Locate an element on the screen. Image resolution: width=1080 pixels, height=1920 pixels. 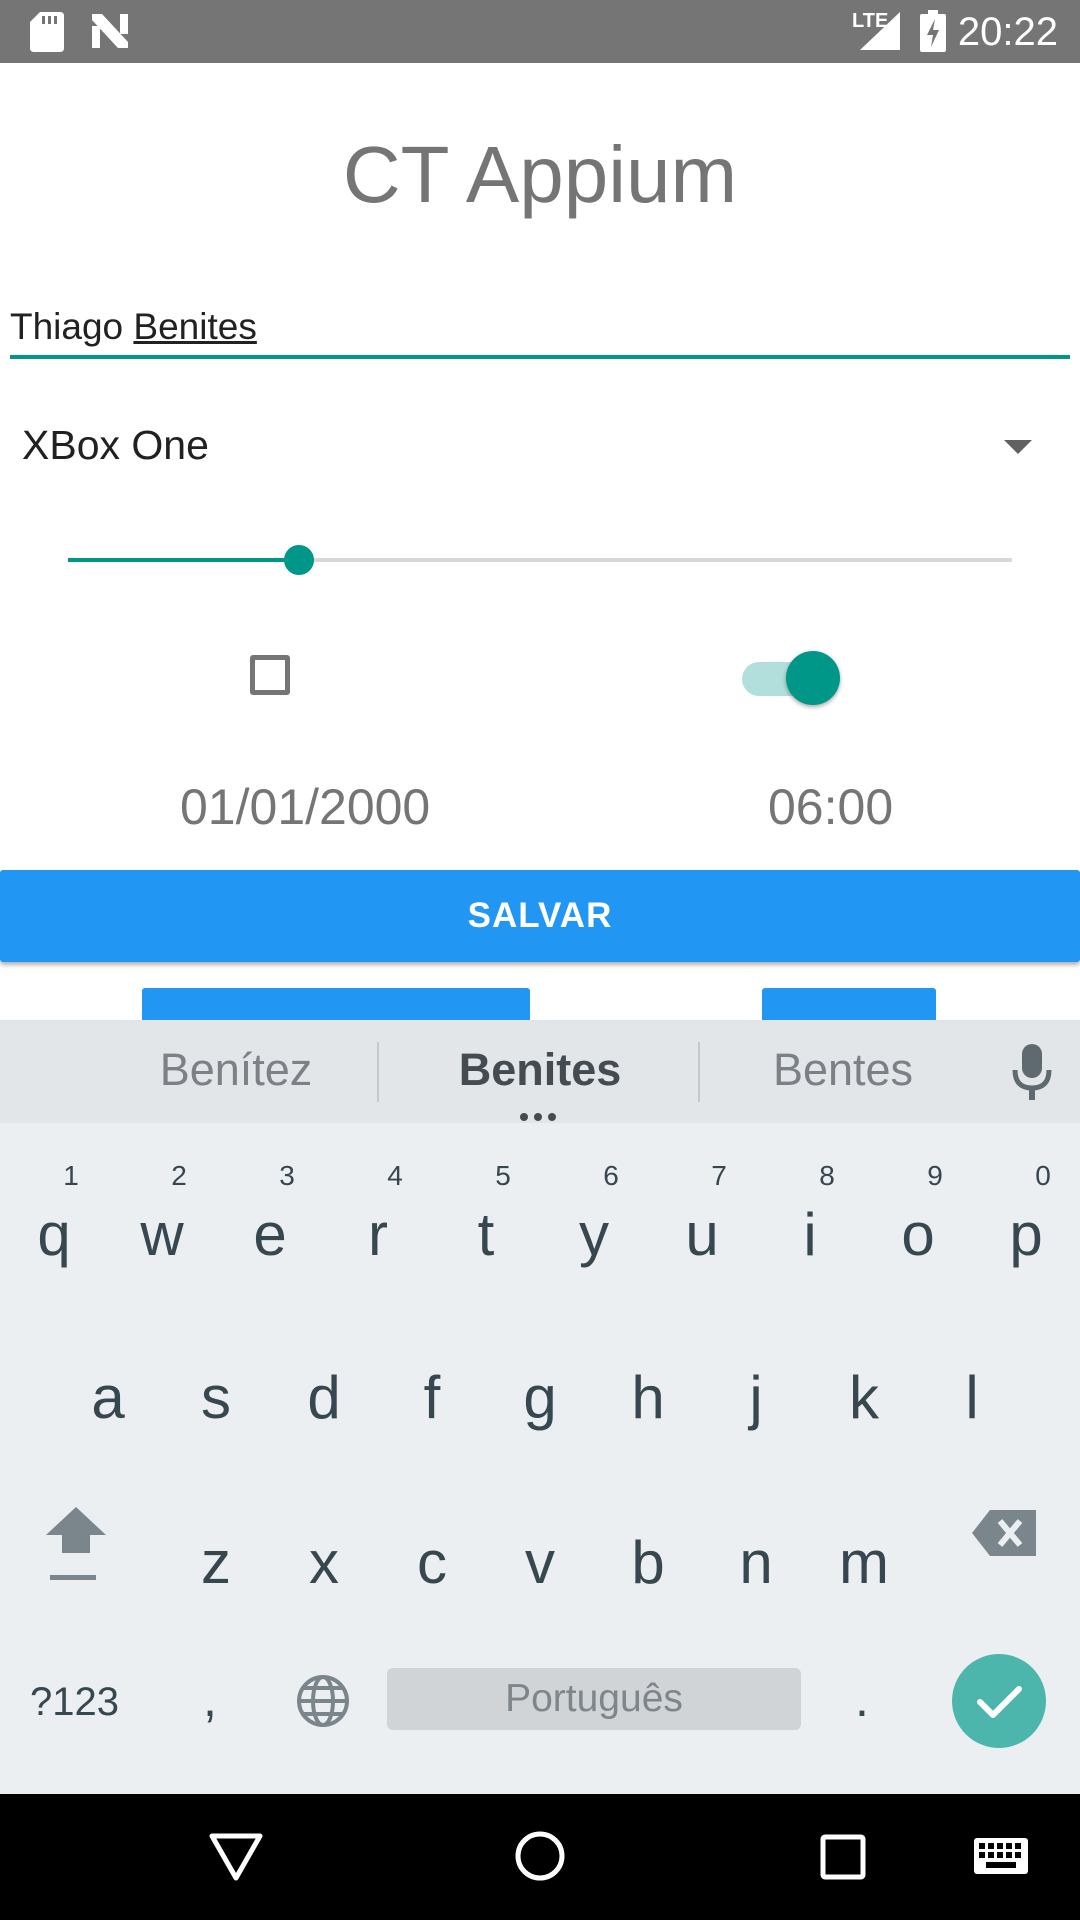
key-label: d is located at coordinates (324, 1397).